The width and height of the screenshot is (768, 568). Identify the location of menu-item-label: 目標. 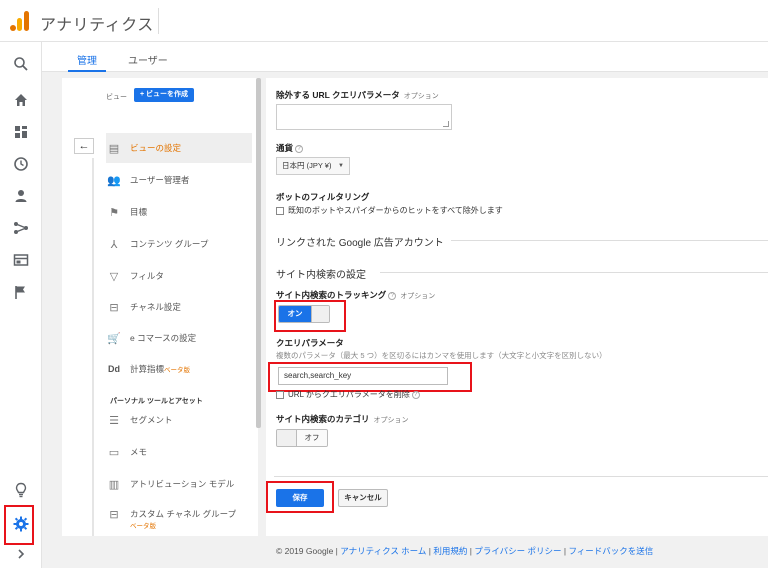
(139, 212).